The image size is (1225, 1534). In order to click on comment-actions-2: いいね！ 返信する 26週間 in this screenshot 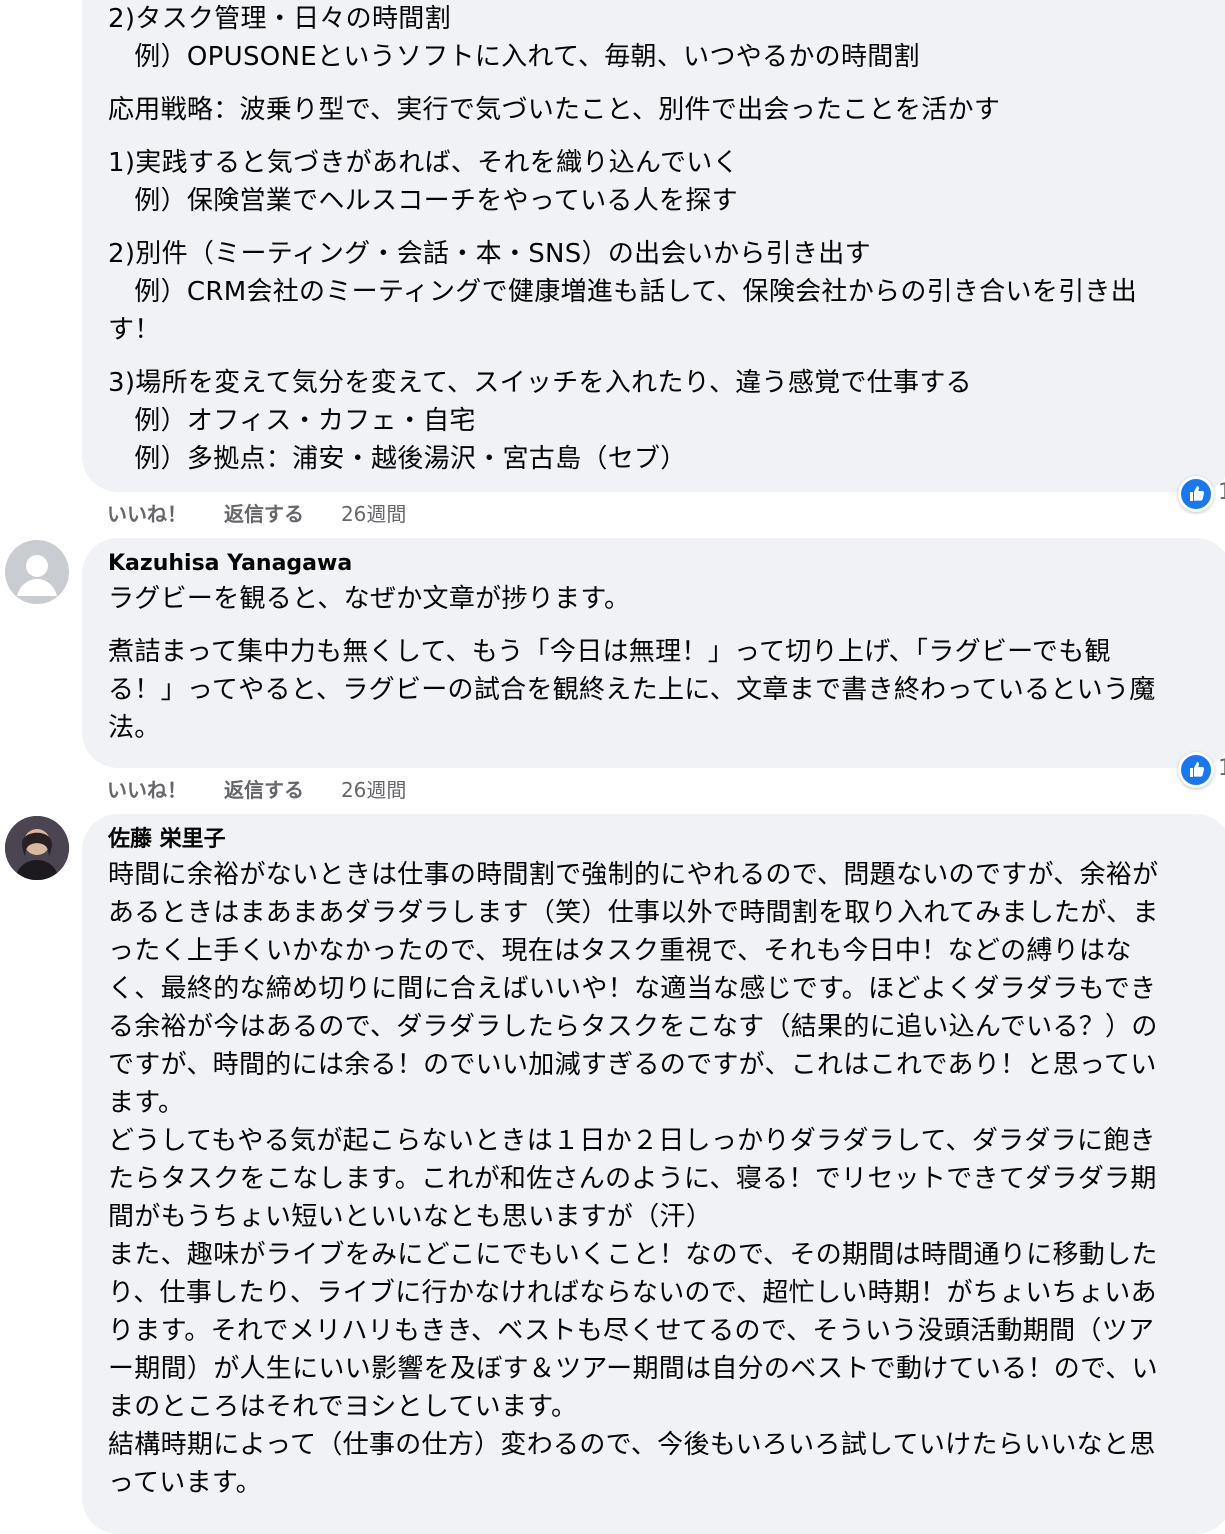, I will do `click(271, 788)`.